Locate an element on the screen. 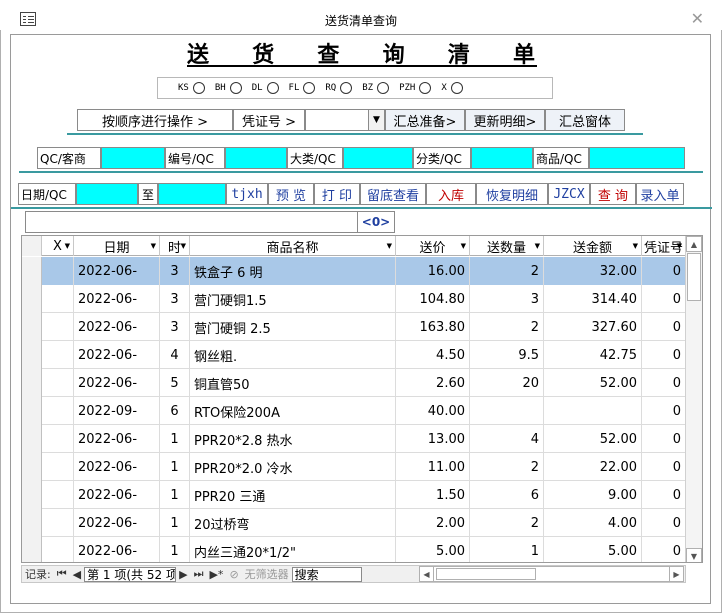 This screenshot has height=613, width=722. cell-amount: 4.00 is located at coordinates (593, 523).